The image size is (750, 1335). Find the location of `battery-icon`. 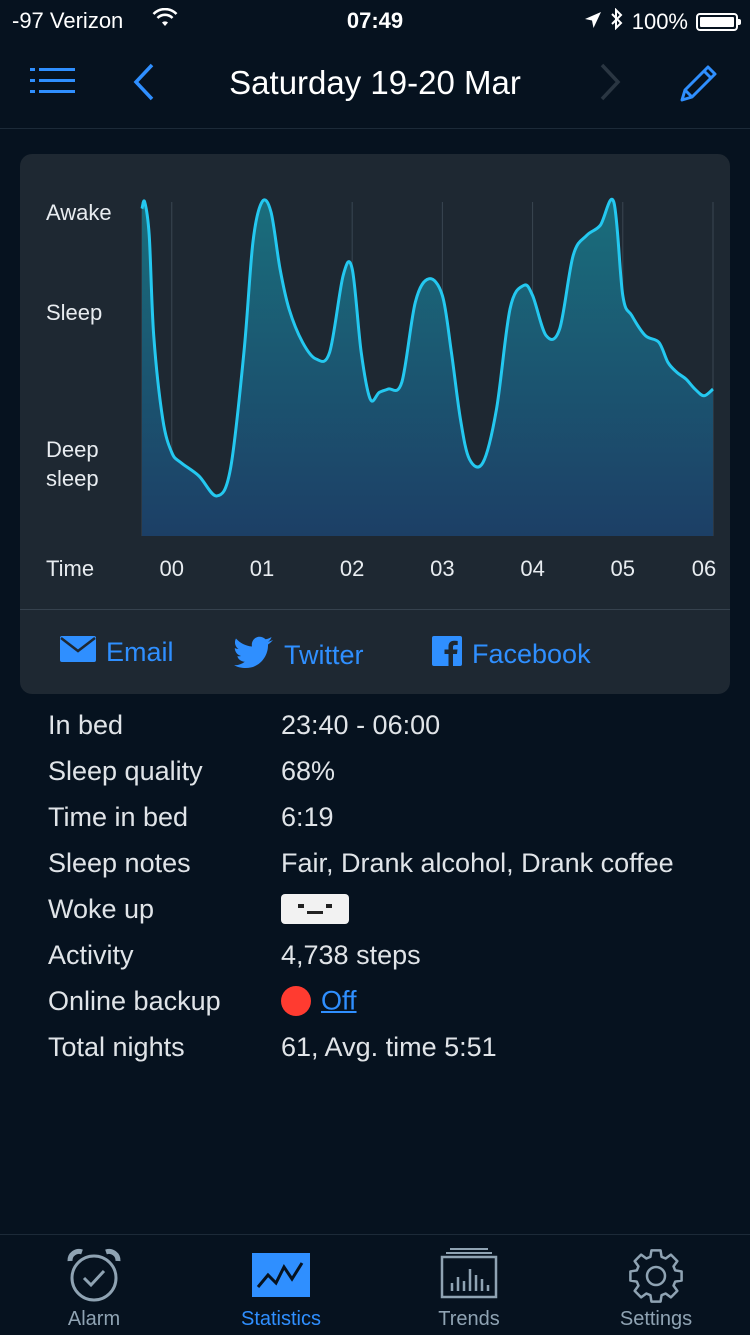

battery-icon is located at coordinates (718, 22).